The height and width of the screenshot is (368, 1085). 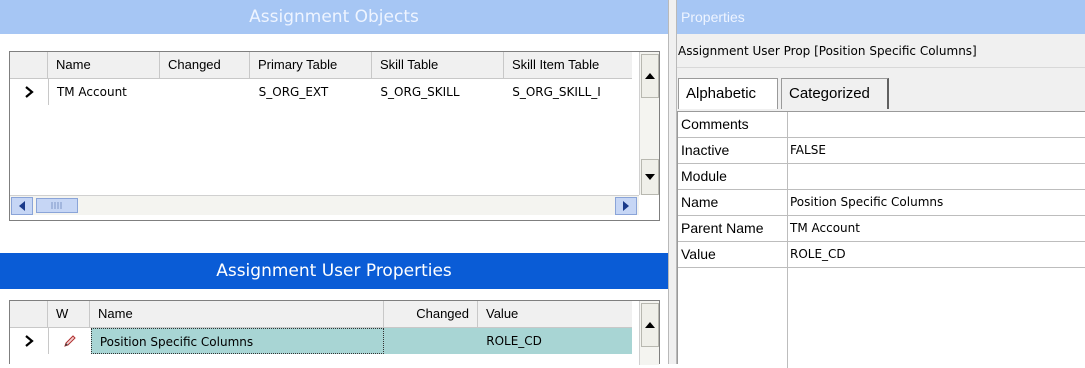 I want to click on cell-primary-table: S_ORG_EXT, so click(x=312, y=92).